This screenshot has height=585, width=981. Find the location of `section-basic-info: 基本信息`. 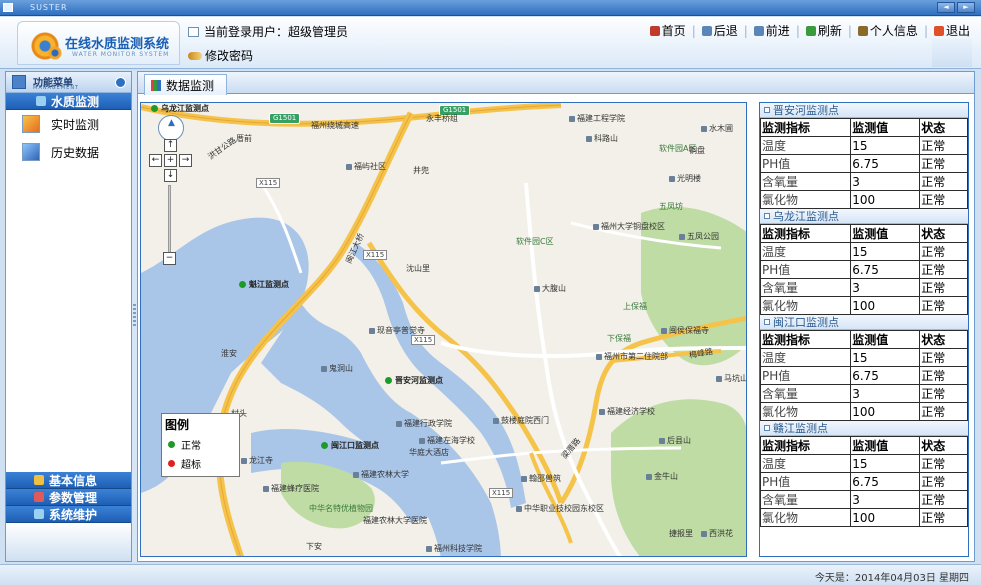

section-basic-info: 基本信息 is located at coordinates (68, 480).